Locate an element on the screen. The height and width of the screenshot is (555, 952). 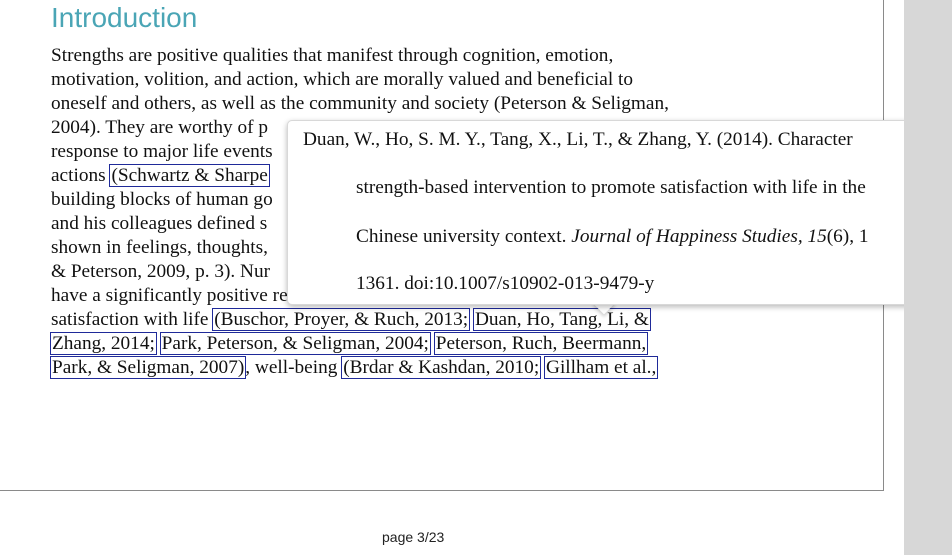
citation-link: Park, & Seligman, 2007) is located at coordinates (148, 367).